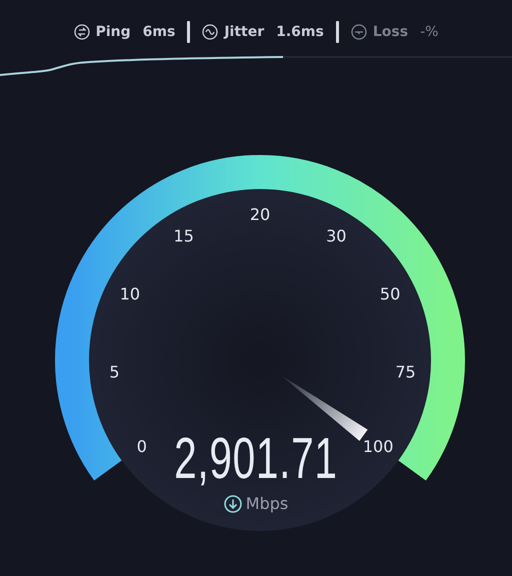 Image resolution: width=512 pixels, height=576 pixels. I want to click on scale-label: 100, so click(378, 446).